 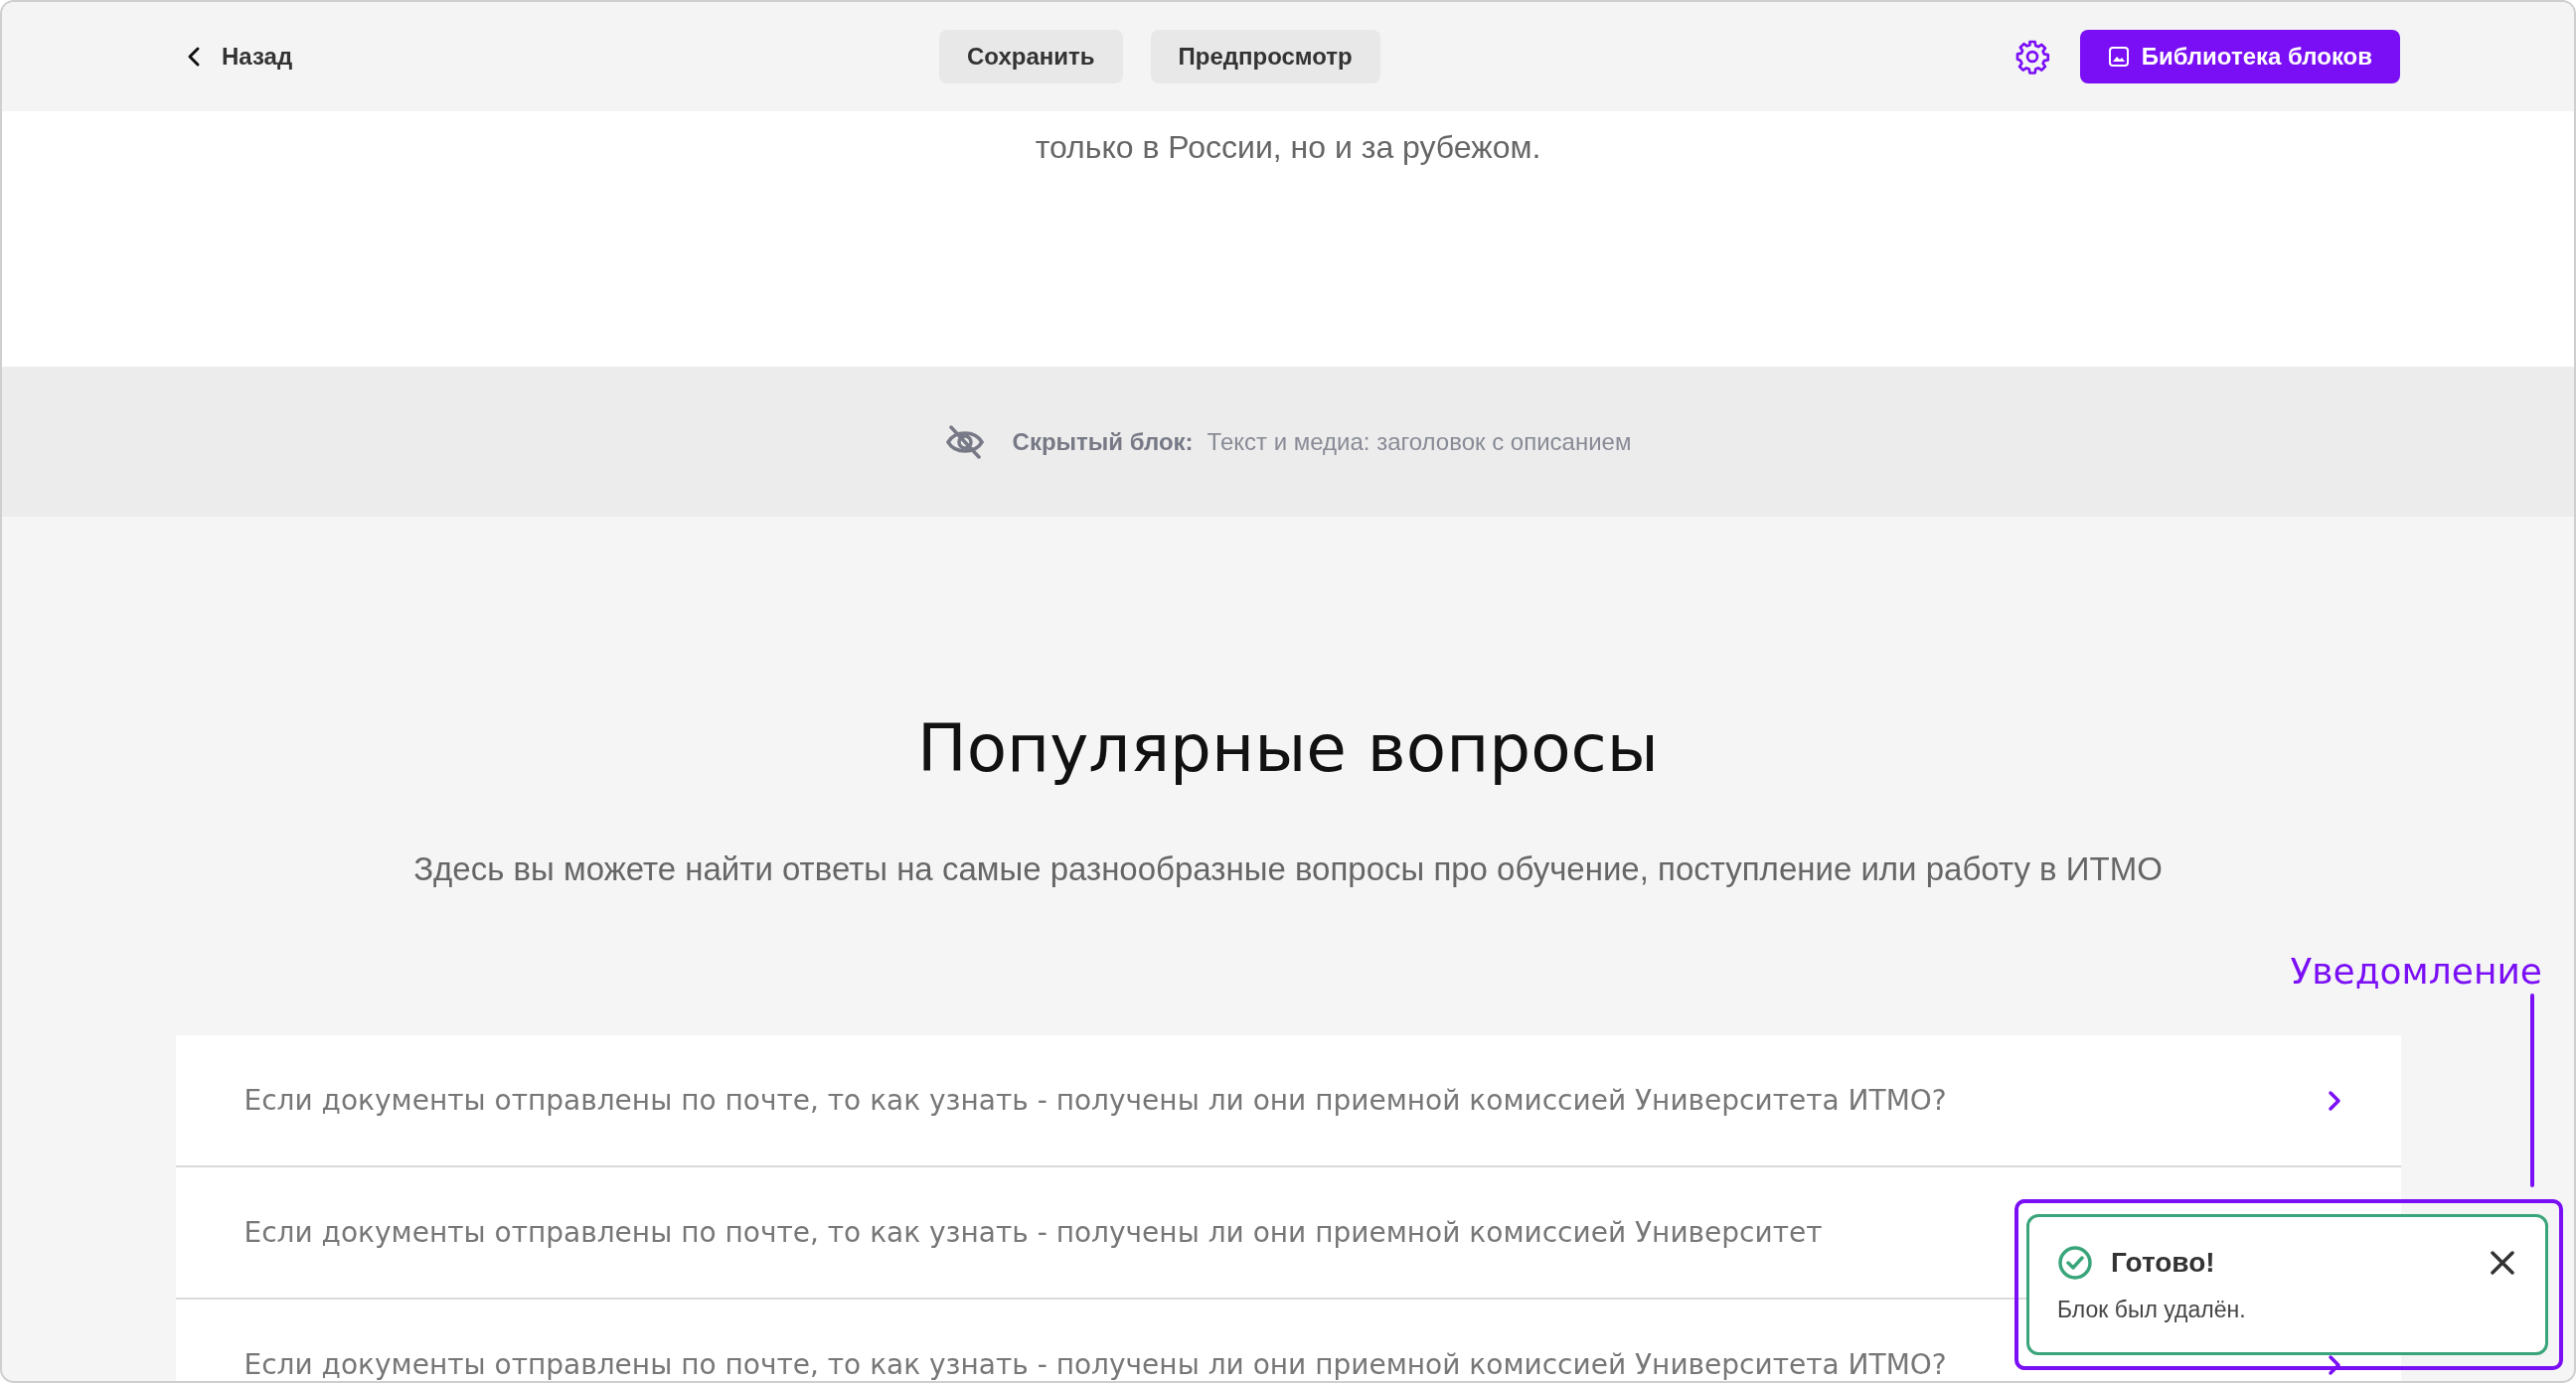 What do you see at coordinates (1419, 441) in the screenshot?
I see `hidden-block-description: Текст и медиа: заголовок с описанием` at bounding box center [1419, 441].